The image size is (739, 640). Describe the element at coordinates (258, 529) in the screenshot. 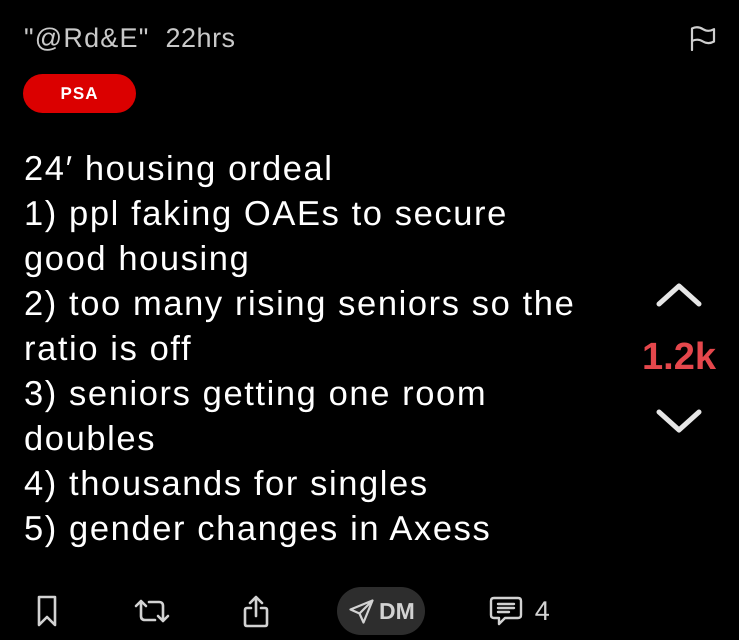

I see `post-paragraph: 5) gender changes in Axess` at that location.